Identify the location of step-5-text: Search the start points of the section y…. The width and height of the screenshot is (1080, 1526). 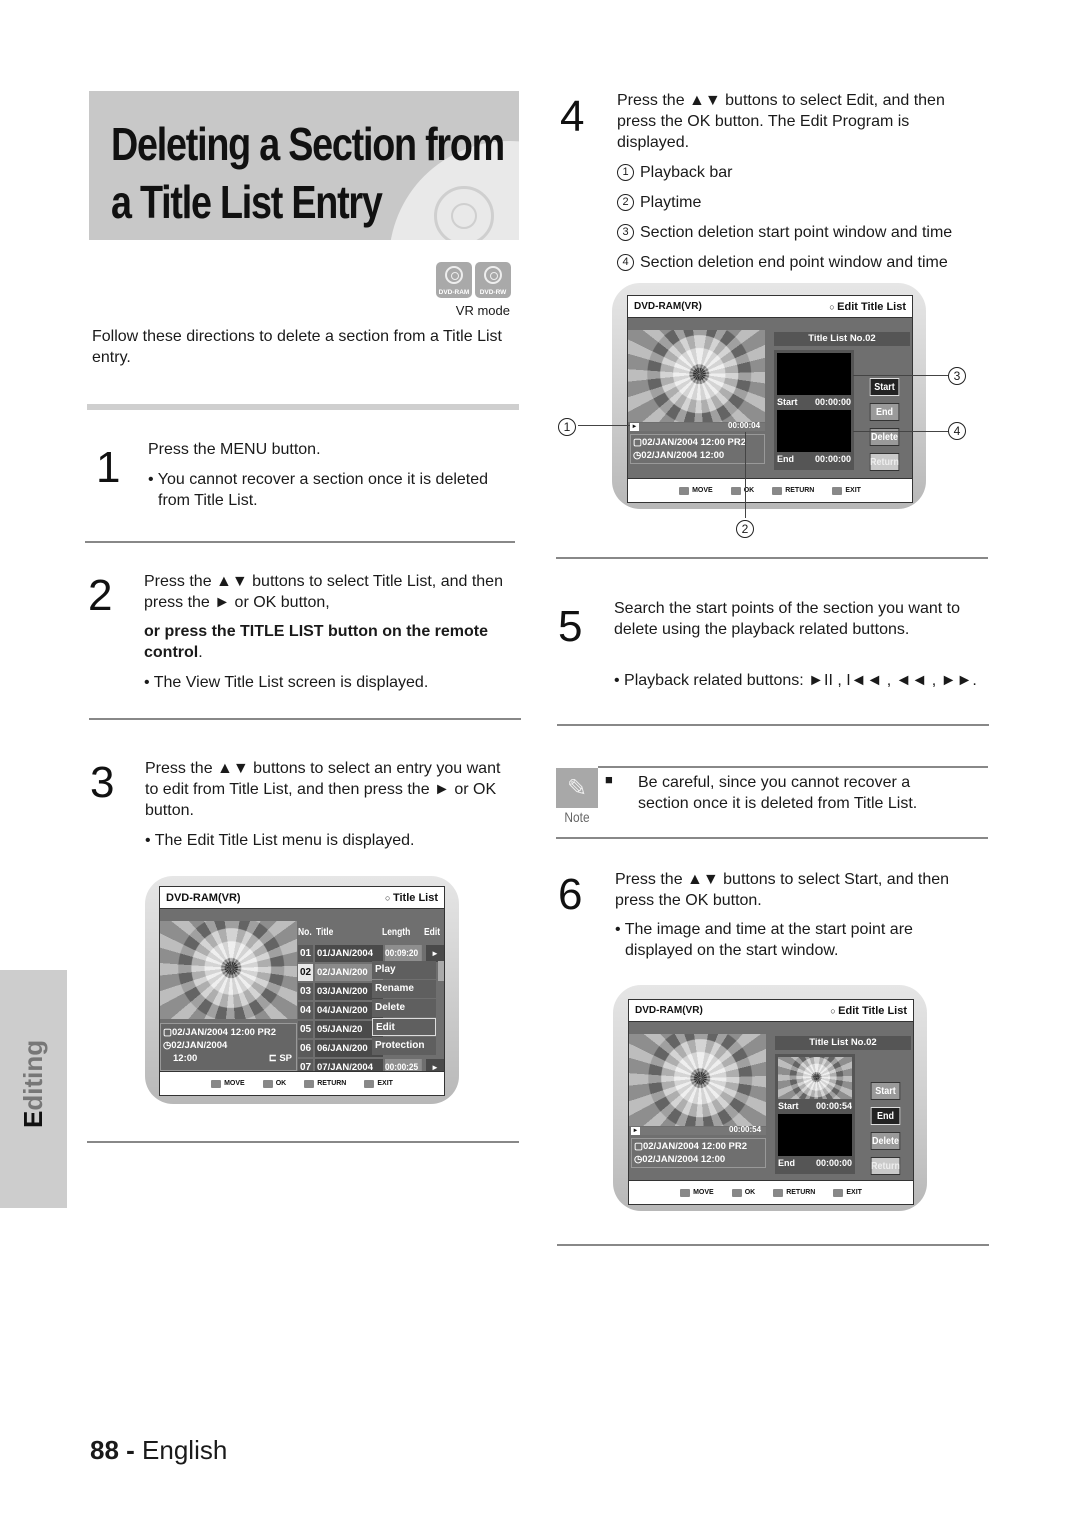
(787, 619).